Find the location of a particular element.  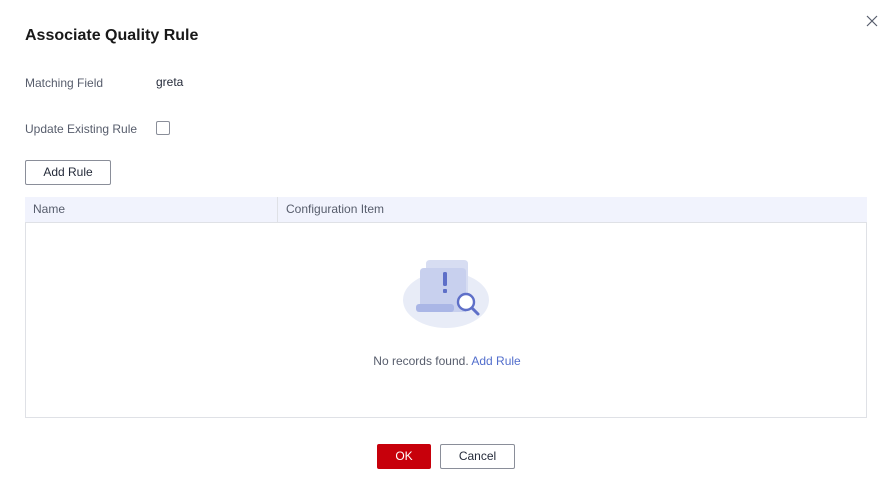

dialog-title: Associate Quality Rule is located at coordinates (112, 35).